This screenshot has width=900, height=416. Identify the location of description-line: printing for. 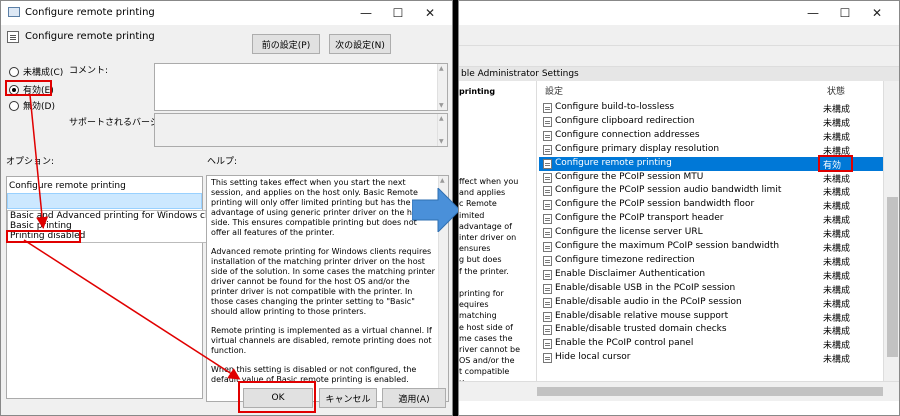
(481, 293).